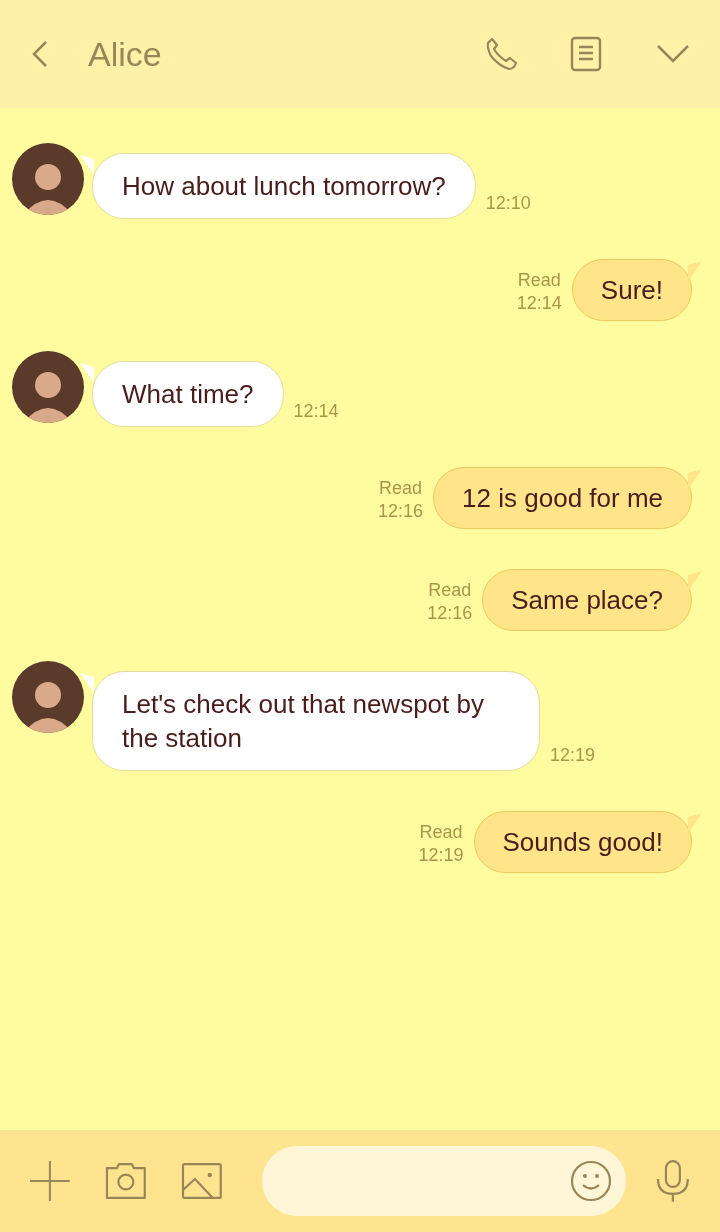 The height and width of the screenshot is (1232, 720). What do you see at coordinates (188, 394) in the screenshot?
I see `message-bubble: What time?` at bounding box center [188, 394].